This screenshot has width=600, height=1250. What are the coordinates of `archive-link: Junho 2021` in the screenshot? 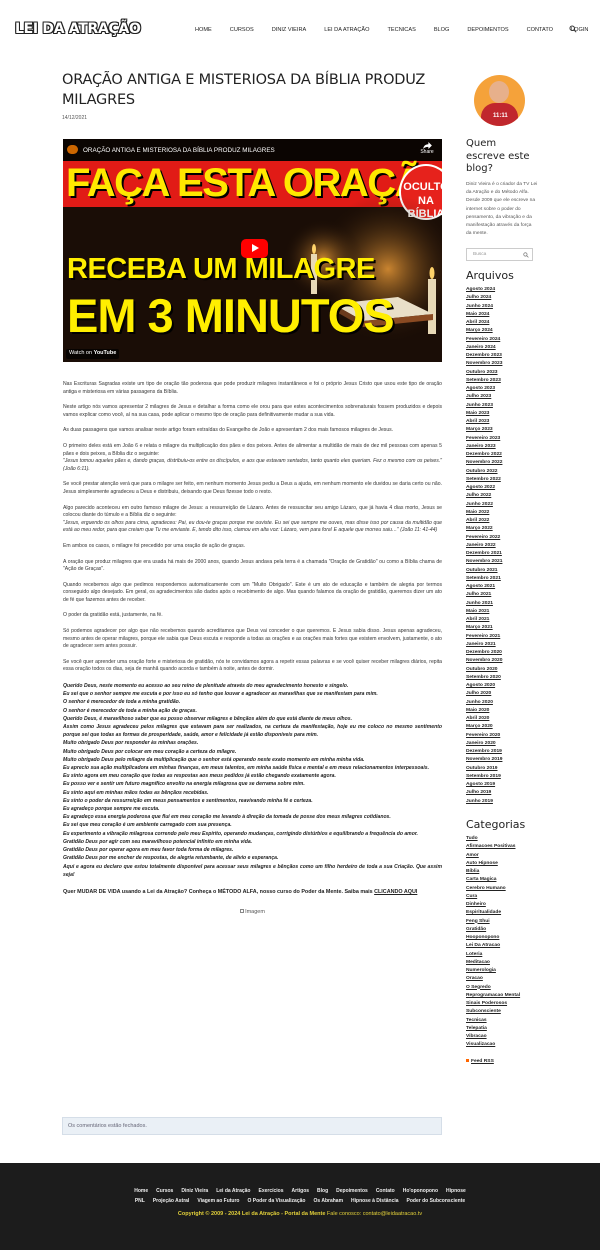 It's located at (501, 604).